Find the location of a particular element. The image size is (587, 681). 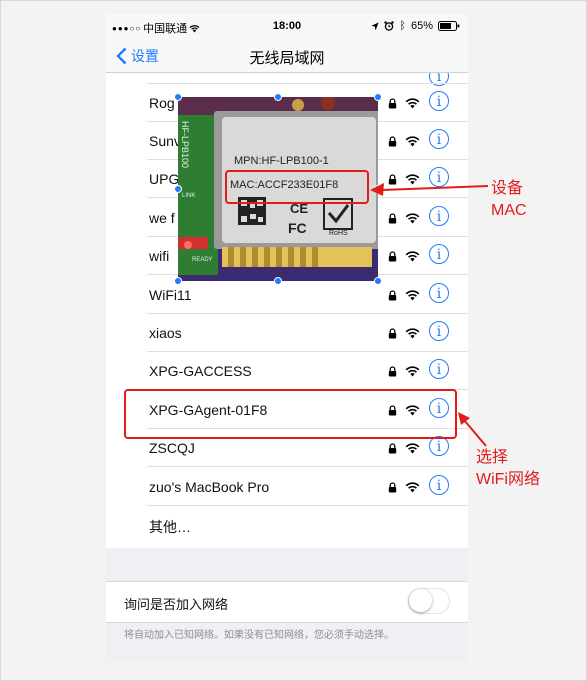

navigation-bar: 设置 无线局域网 is located at coordinates (287, 56).